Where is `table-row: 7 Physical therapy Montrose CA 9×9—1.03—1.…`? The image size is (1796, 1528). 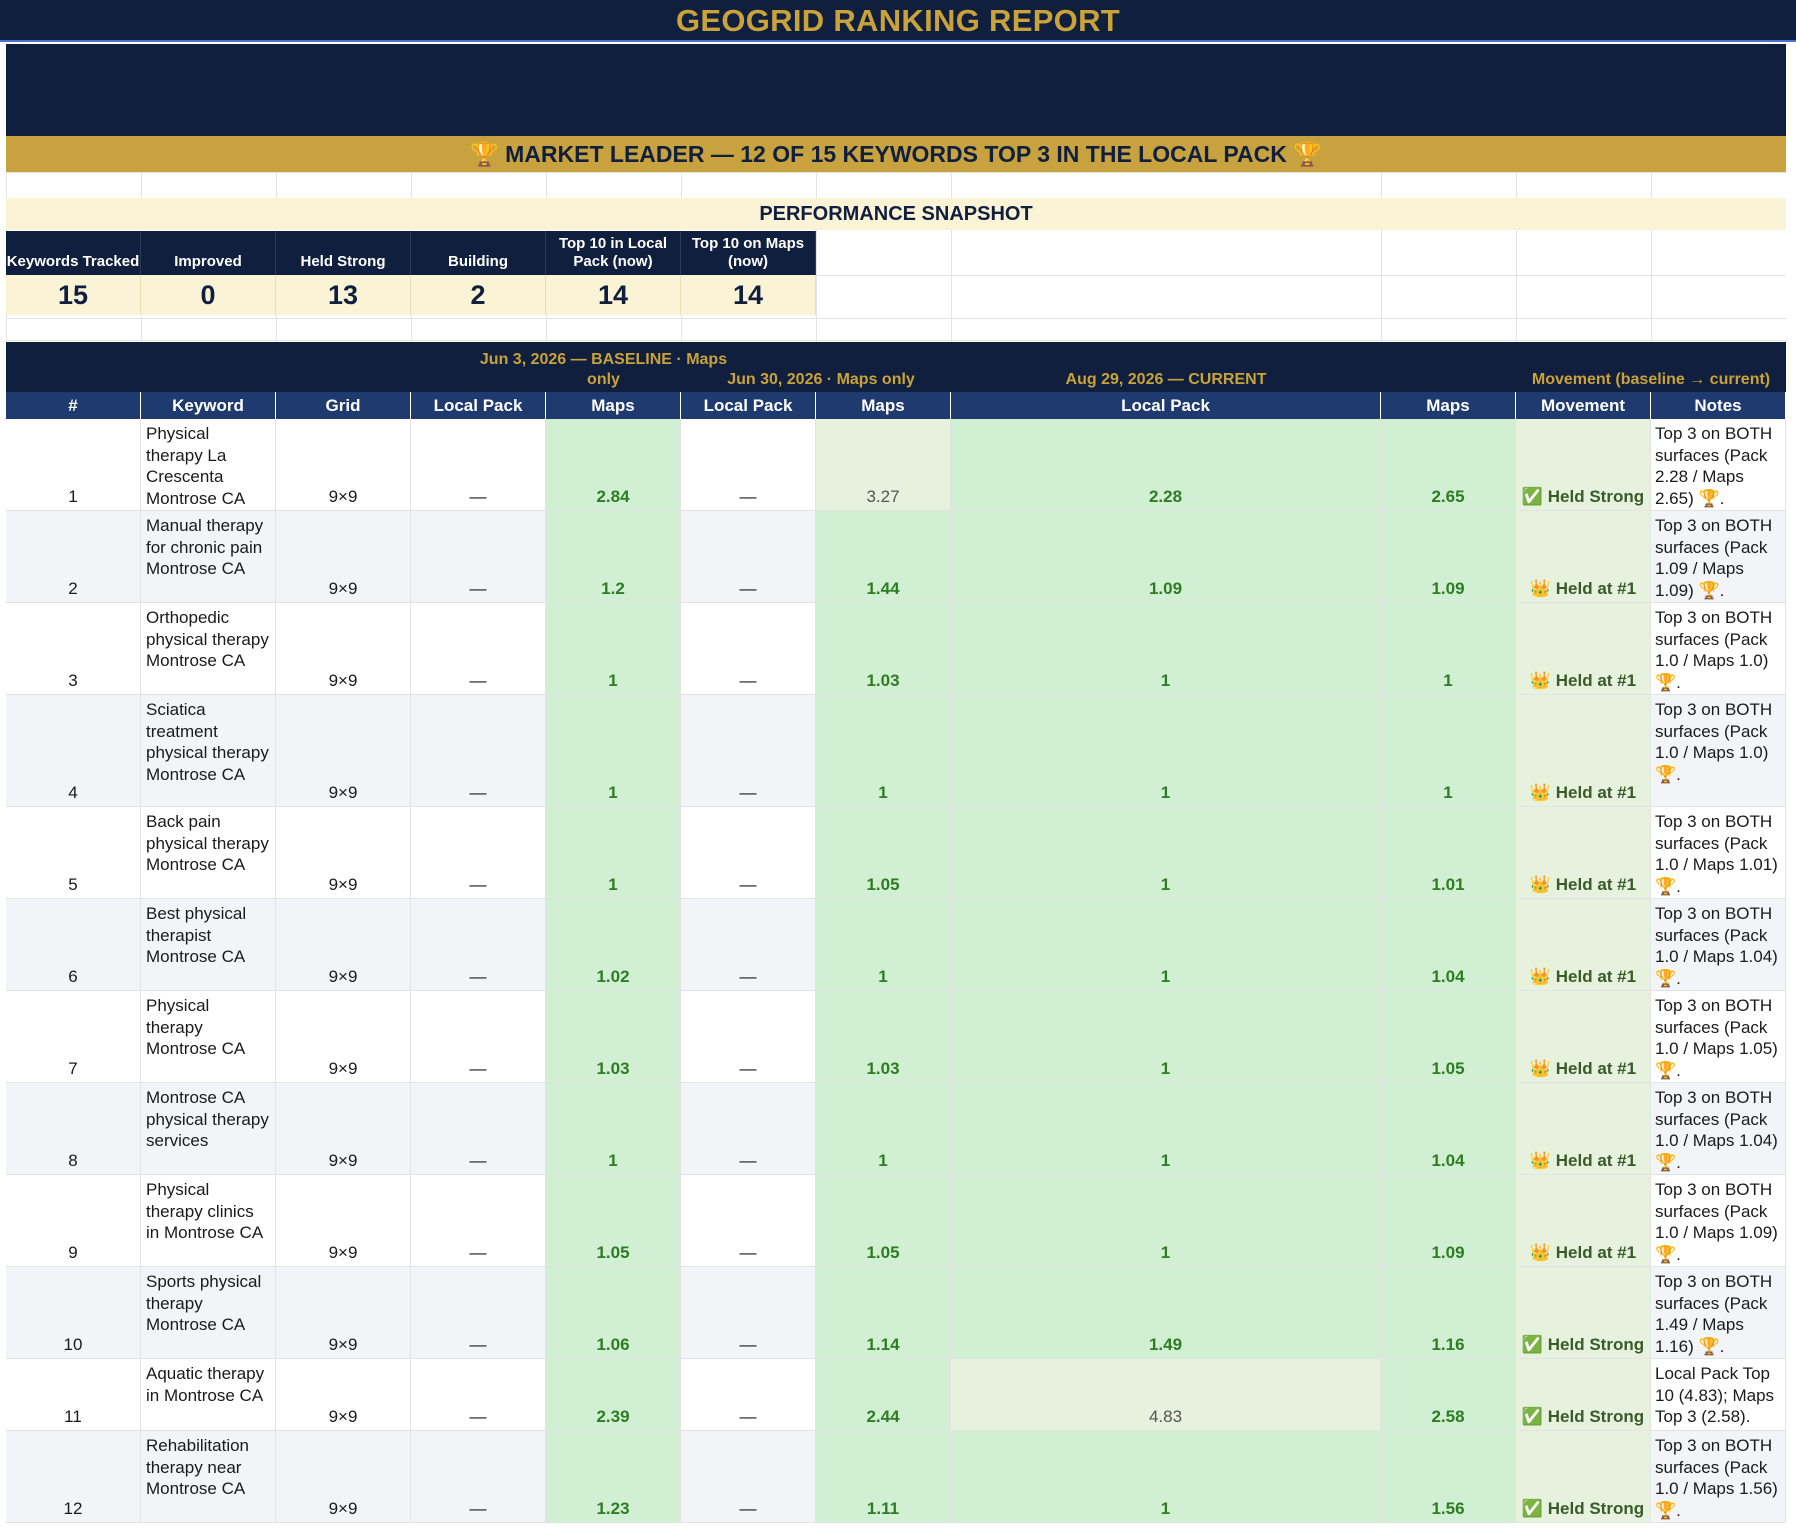
table-row: 7 Physical therapy Montrose CA 9×9—1.03—1.… is located at coordinates (896, 1037).